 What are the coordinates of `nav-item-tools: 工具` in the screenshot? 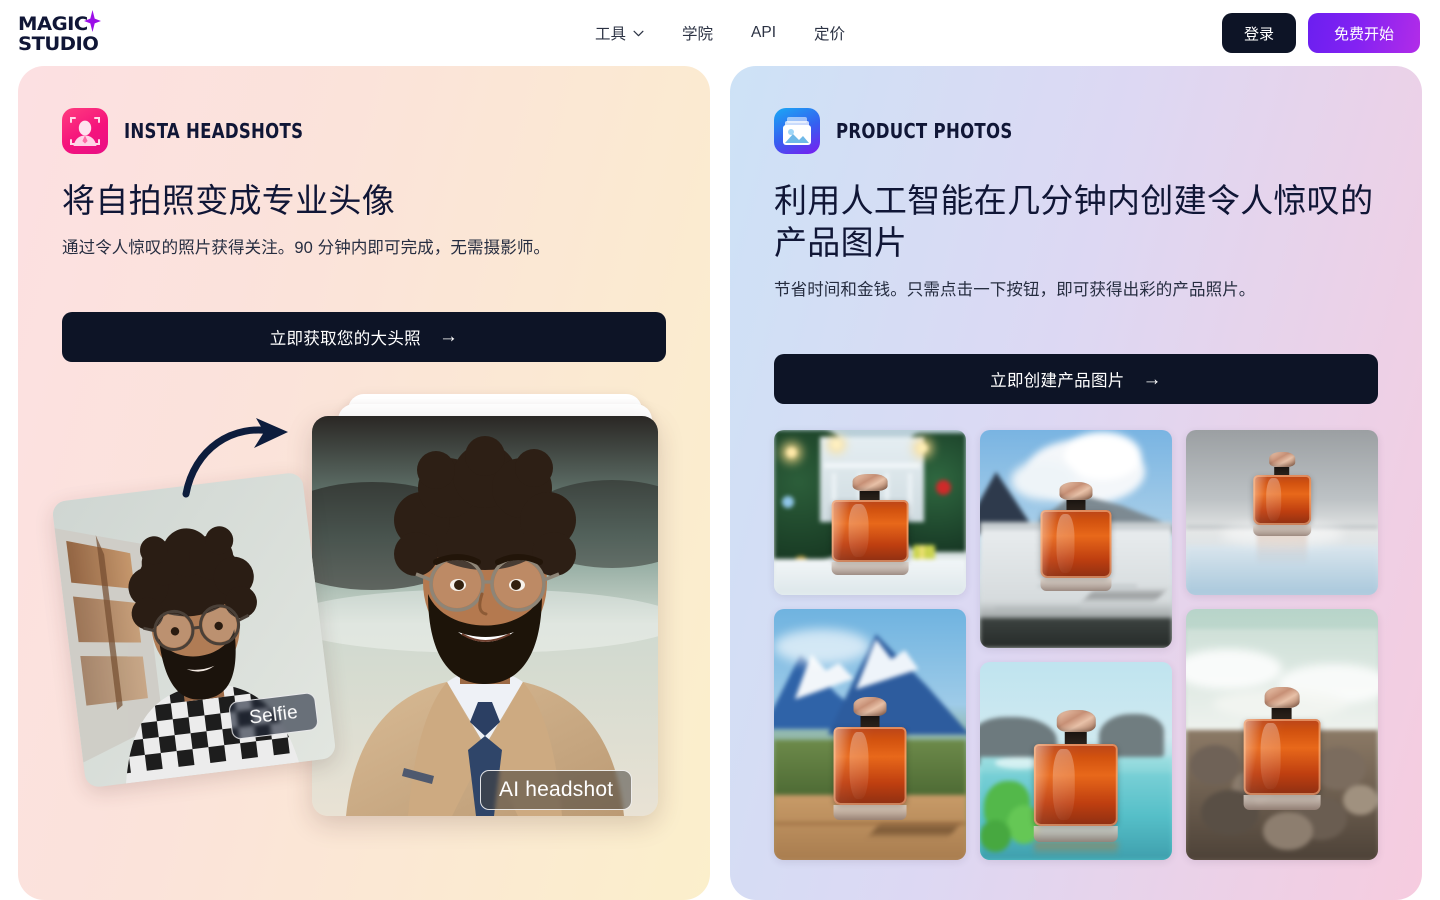 It's located at (619, 33).